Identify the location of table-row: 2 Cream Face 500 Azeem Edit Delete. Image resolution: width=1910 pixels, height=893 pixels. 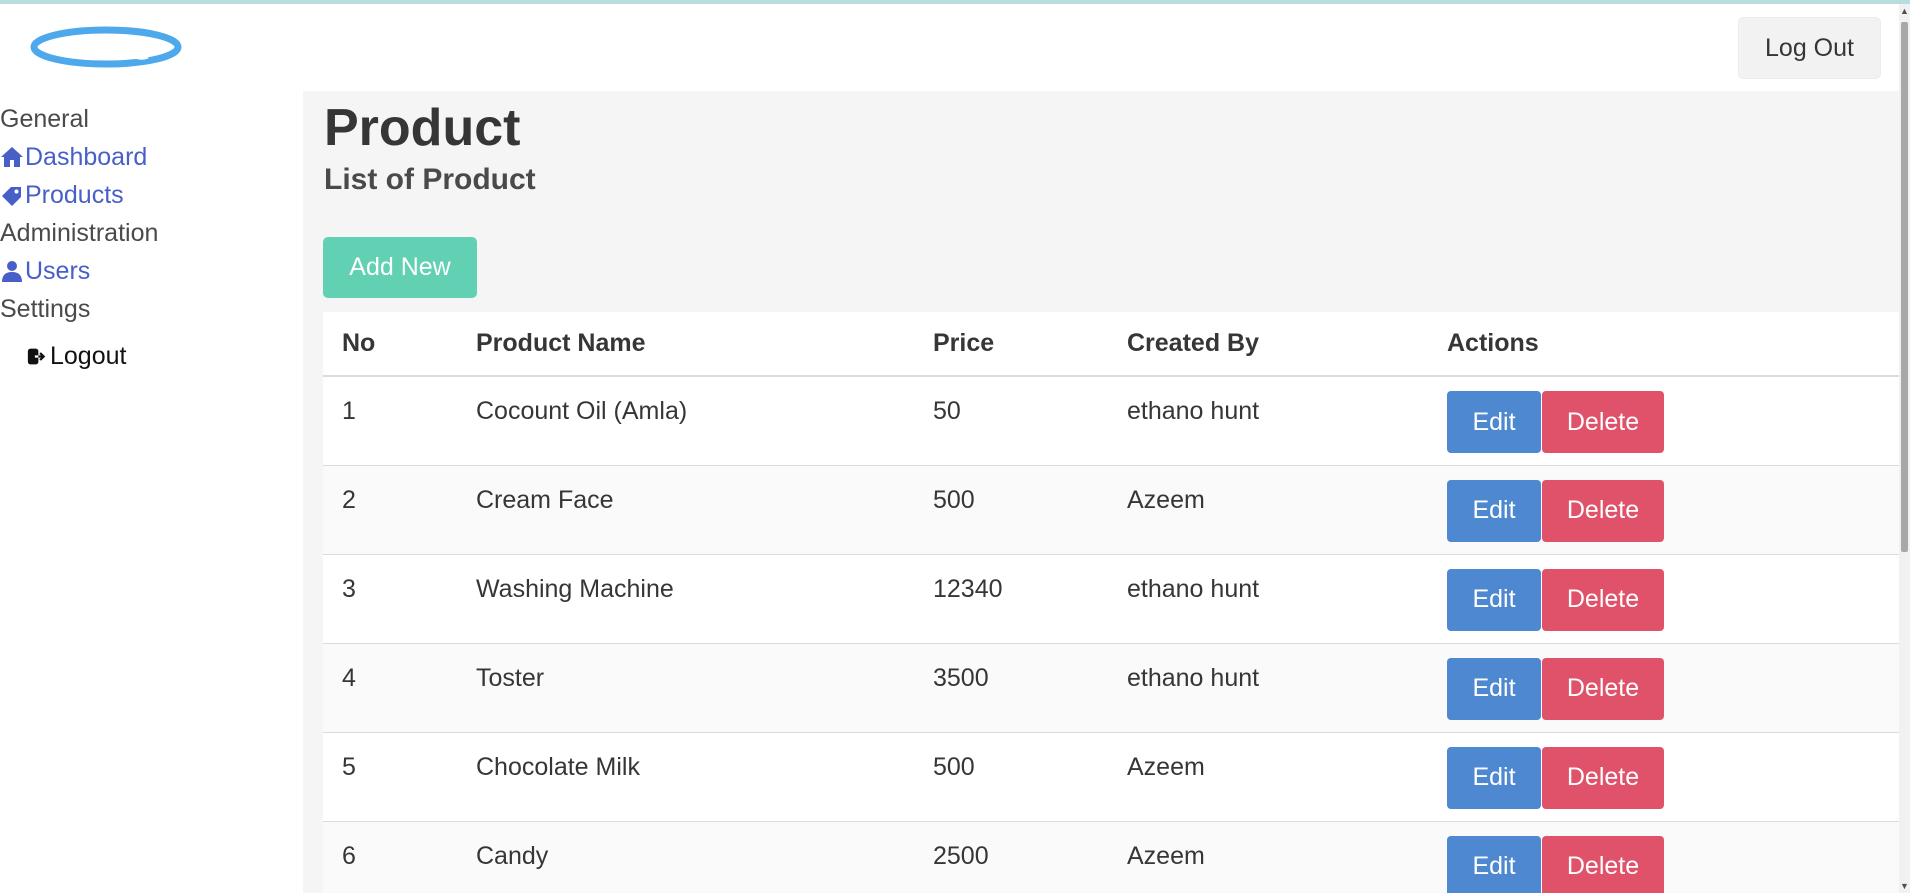
(1111, 510).